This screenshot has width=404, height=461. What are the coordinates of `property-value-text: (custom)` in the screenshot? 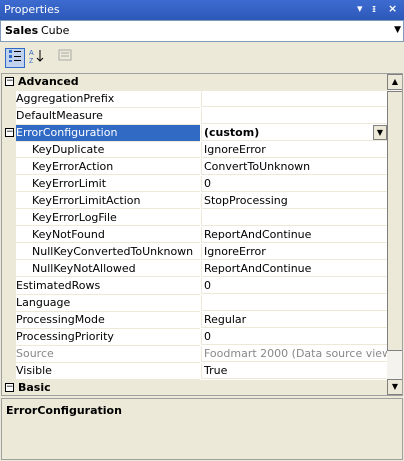 It's located at (232, 132).